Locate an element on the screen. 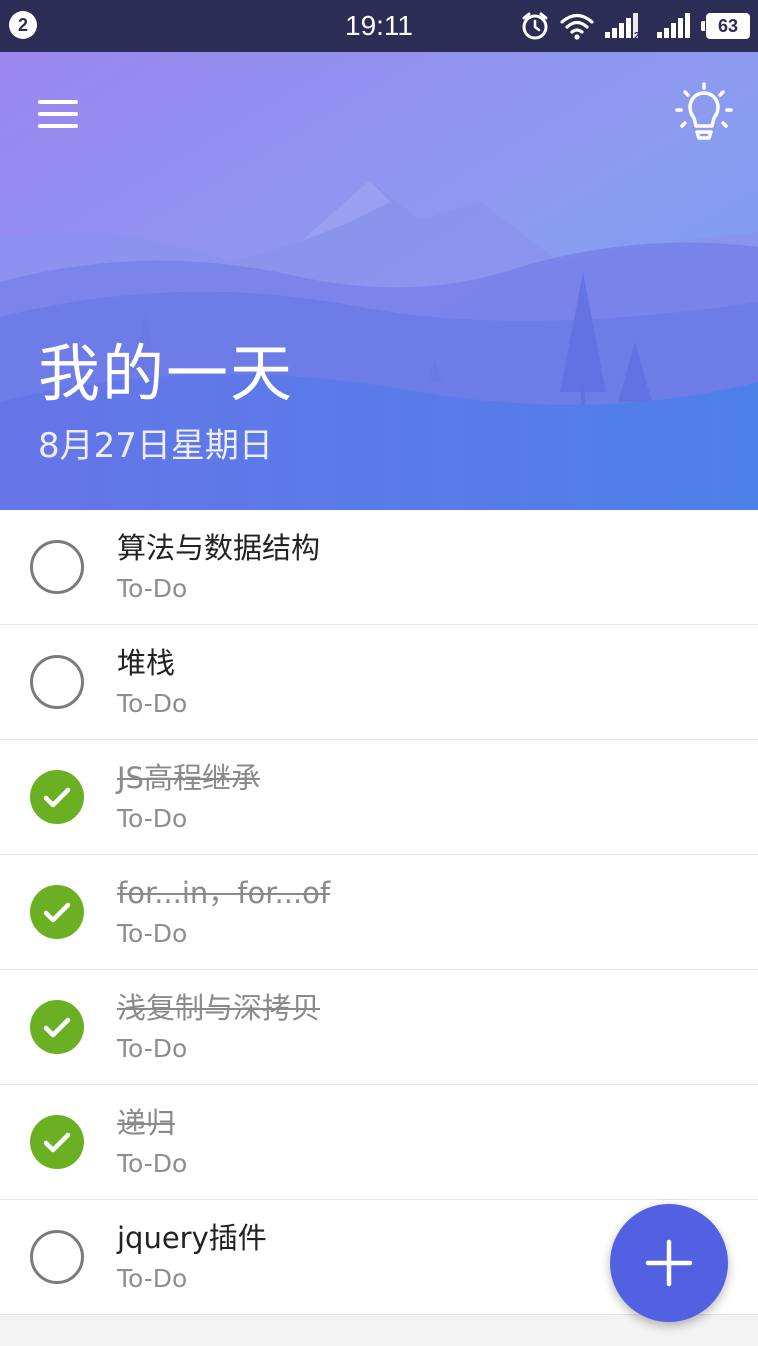 The height and width of the screenshot is (1346, 758). menu-button is located at coordinates (58, 114).